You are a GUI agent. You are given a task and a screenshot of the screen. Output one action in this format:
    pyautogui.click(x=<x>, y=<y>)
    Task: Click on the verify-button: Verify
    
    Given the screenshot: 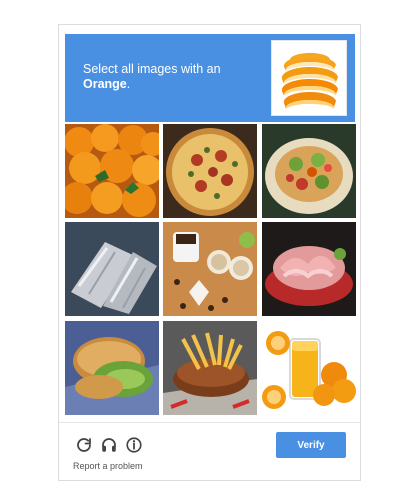 What is the action you would take?
    pyautogui.click(x=311, y=445)
    